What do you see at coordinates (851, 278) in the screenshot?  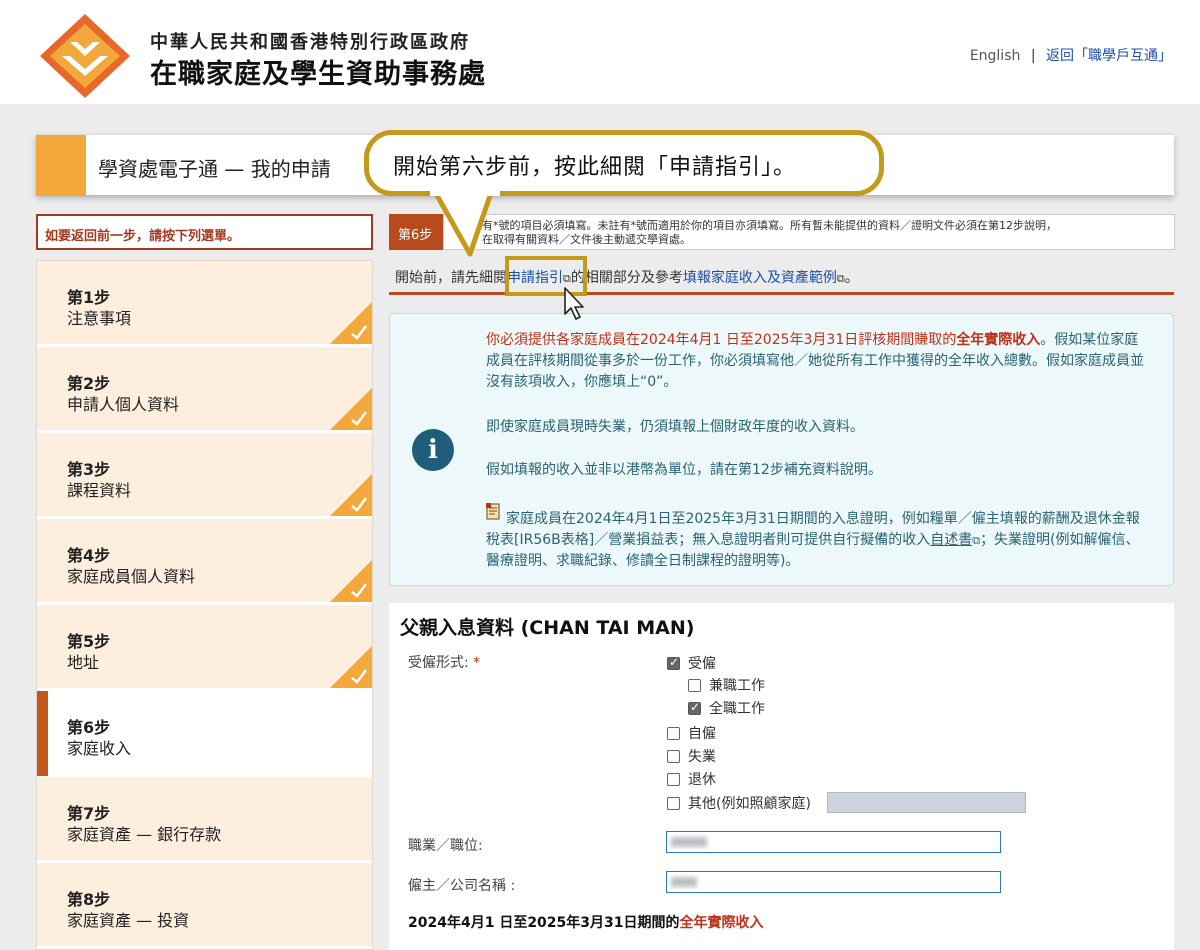 I see `before-suffix: 。` at bounding box center [851, 278].